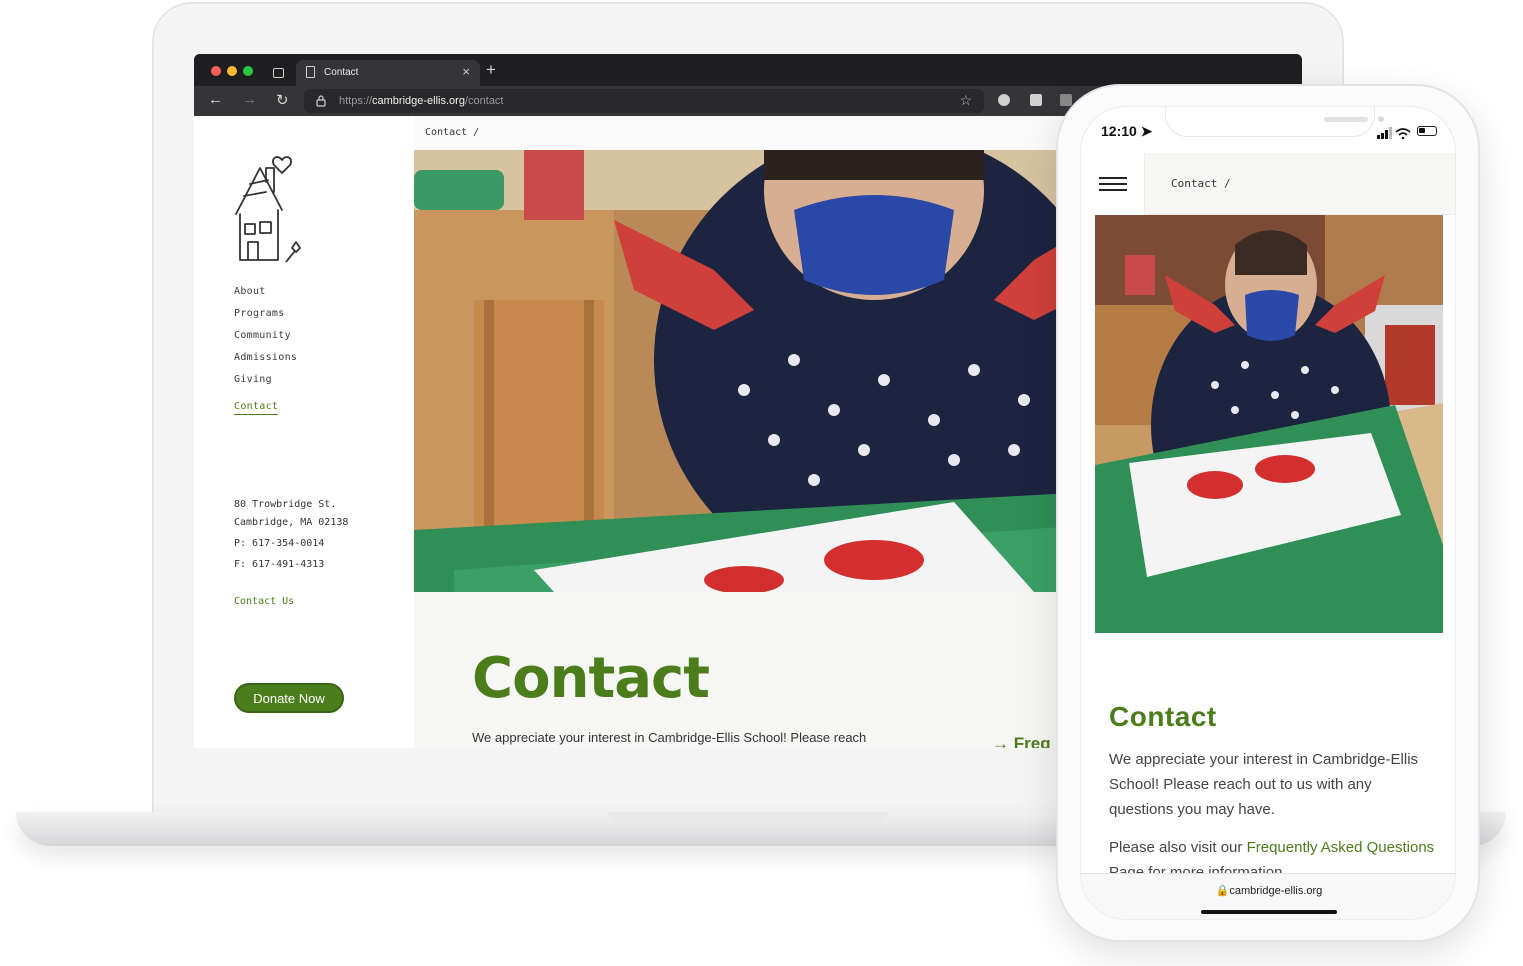  I want to click on laptop-notch, so click(748, 817).